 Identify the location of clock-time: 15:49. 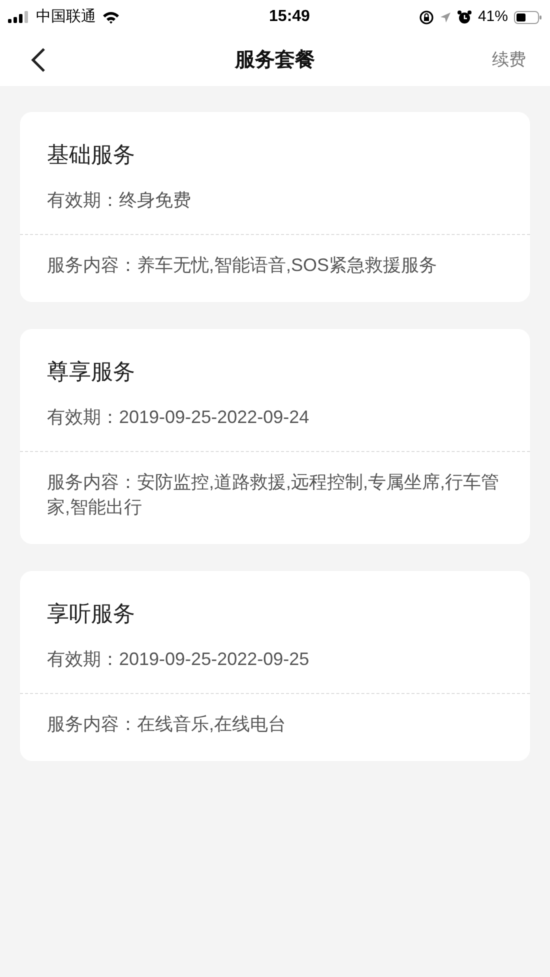
(289, 17).